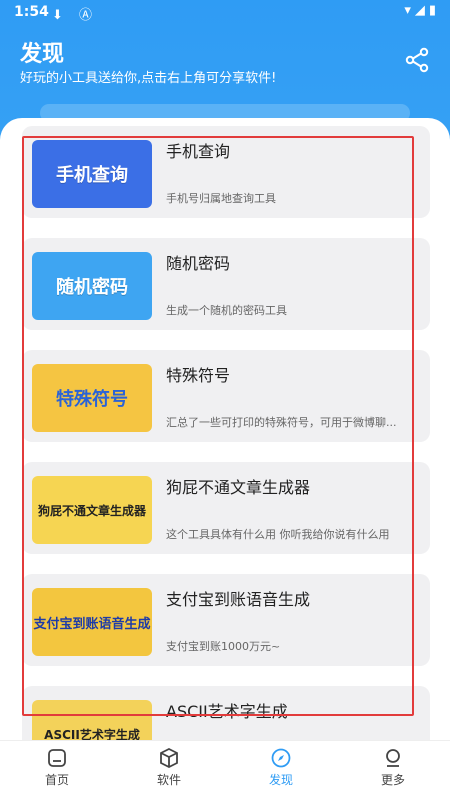 The height and width of the screenshot is (800, 450). I want to click on status-bar: 1:54 ⬇ Ⓐ ▾◢▮, so click(225, 12).